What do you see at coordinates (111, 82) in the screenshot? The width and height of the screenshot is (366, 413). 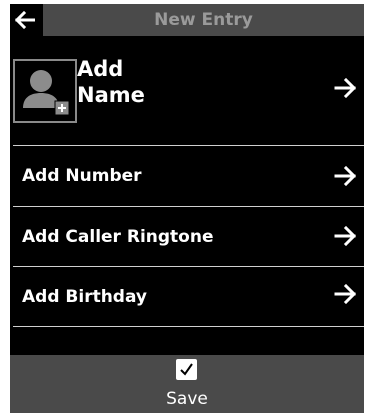 I see `add-name-label: Add Name` at bounding box center [111, 82].